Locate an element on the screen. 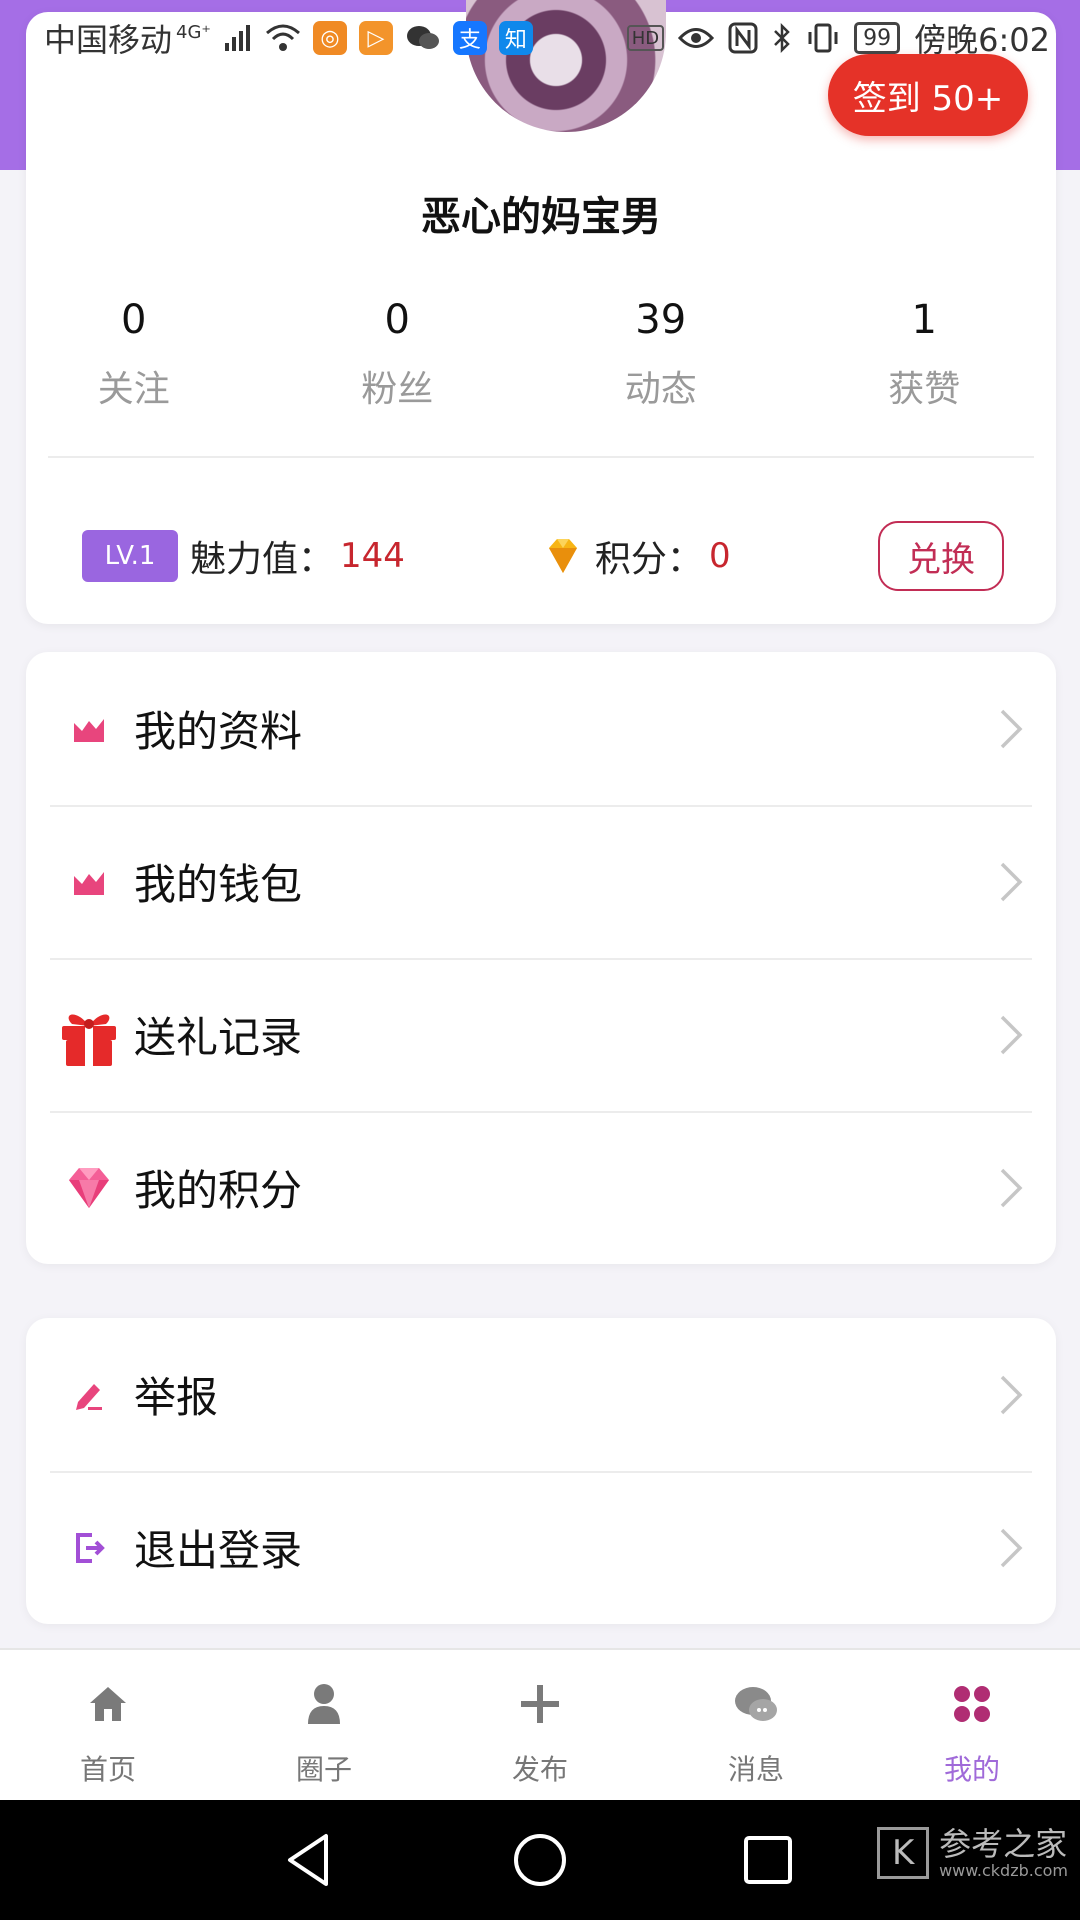  chat-icon is located at coordinates (756, 1704).